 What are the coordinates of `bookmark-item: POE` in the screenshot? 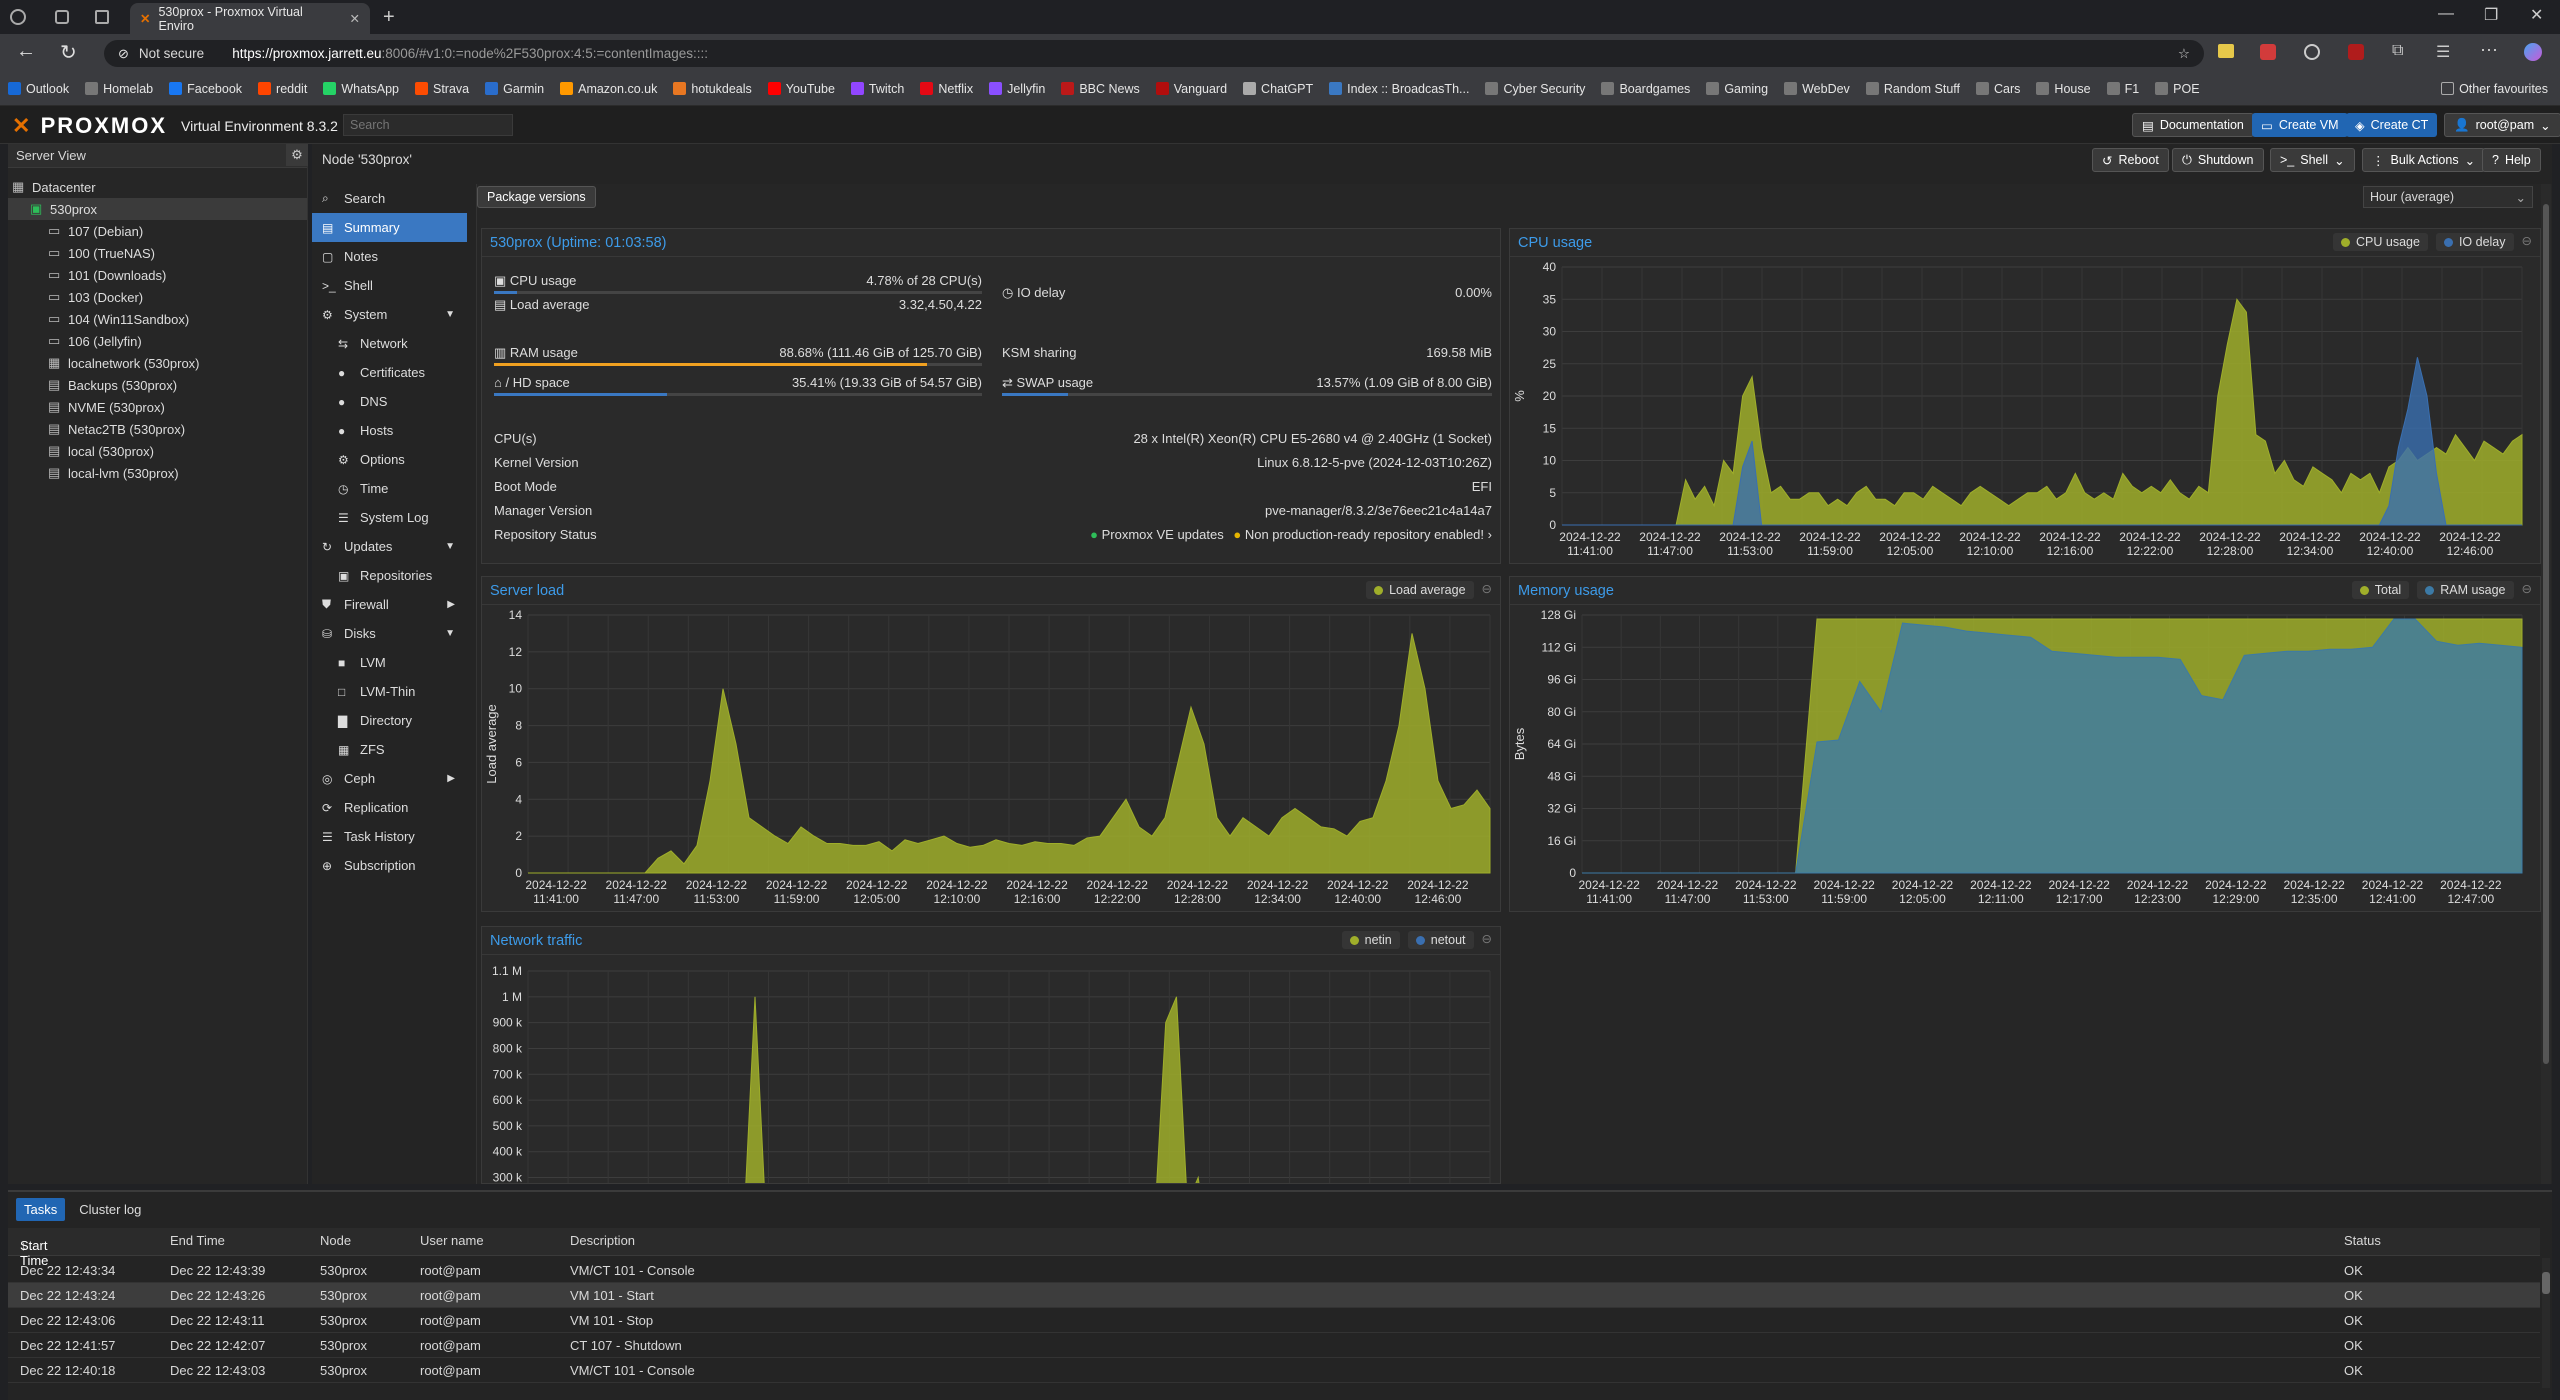 It's located at (2177, 89).